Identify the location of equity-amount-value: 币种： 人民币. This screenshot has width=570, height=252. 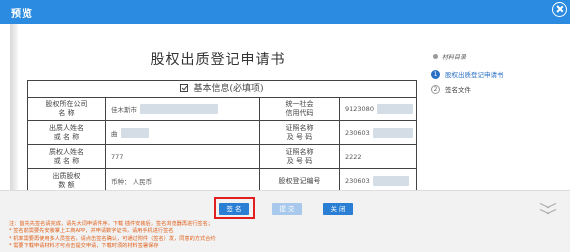
(183, 179).